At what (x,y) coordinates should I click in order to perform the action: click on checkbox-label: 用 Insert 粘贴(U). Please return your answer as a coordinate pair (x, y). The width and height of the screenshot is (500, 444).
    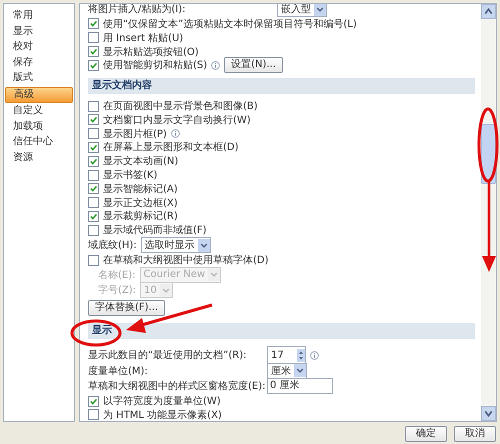
    Looking at the image, I should click on (143, 38).